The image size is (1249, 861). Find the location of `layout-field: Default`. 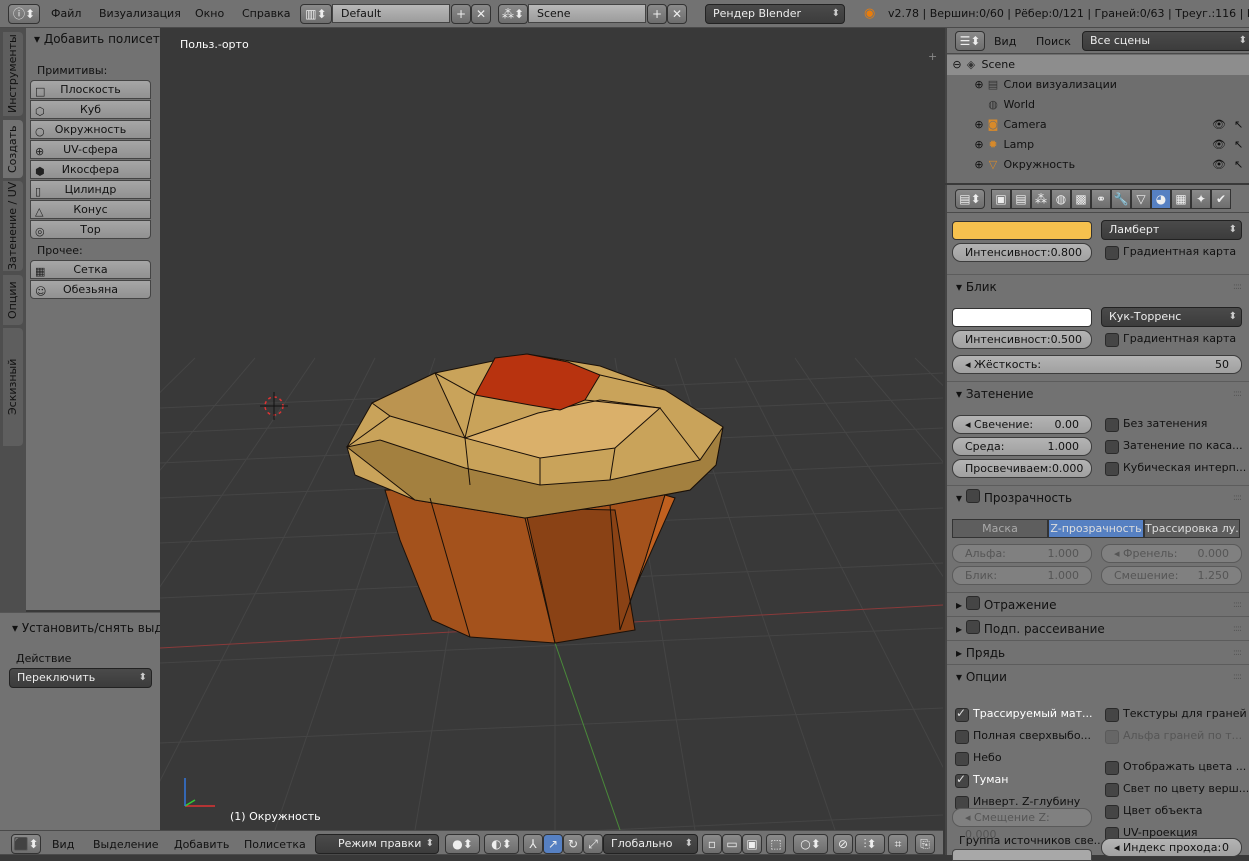

layout-field: Default is located at coordinates (391, 13).